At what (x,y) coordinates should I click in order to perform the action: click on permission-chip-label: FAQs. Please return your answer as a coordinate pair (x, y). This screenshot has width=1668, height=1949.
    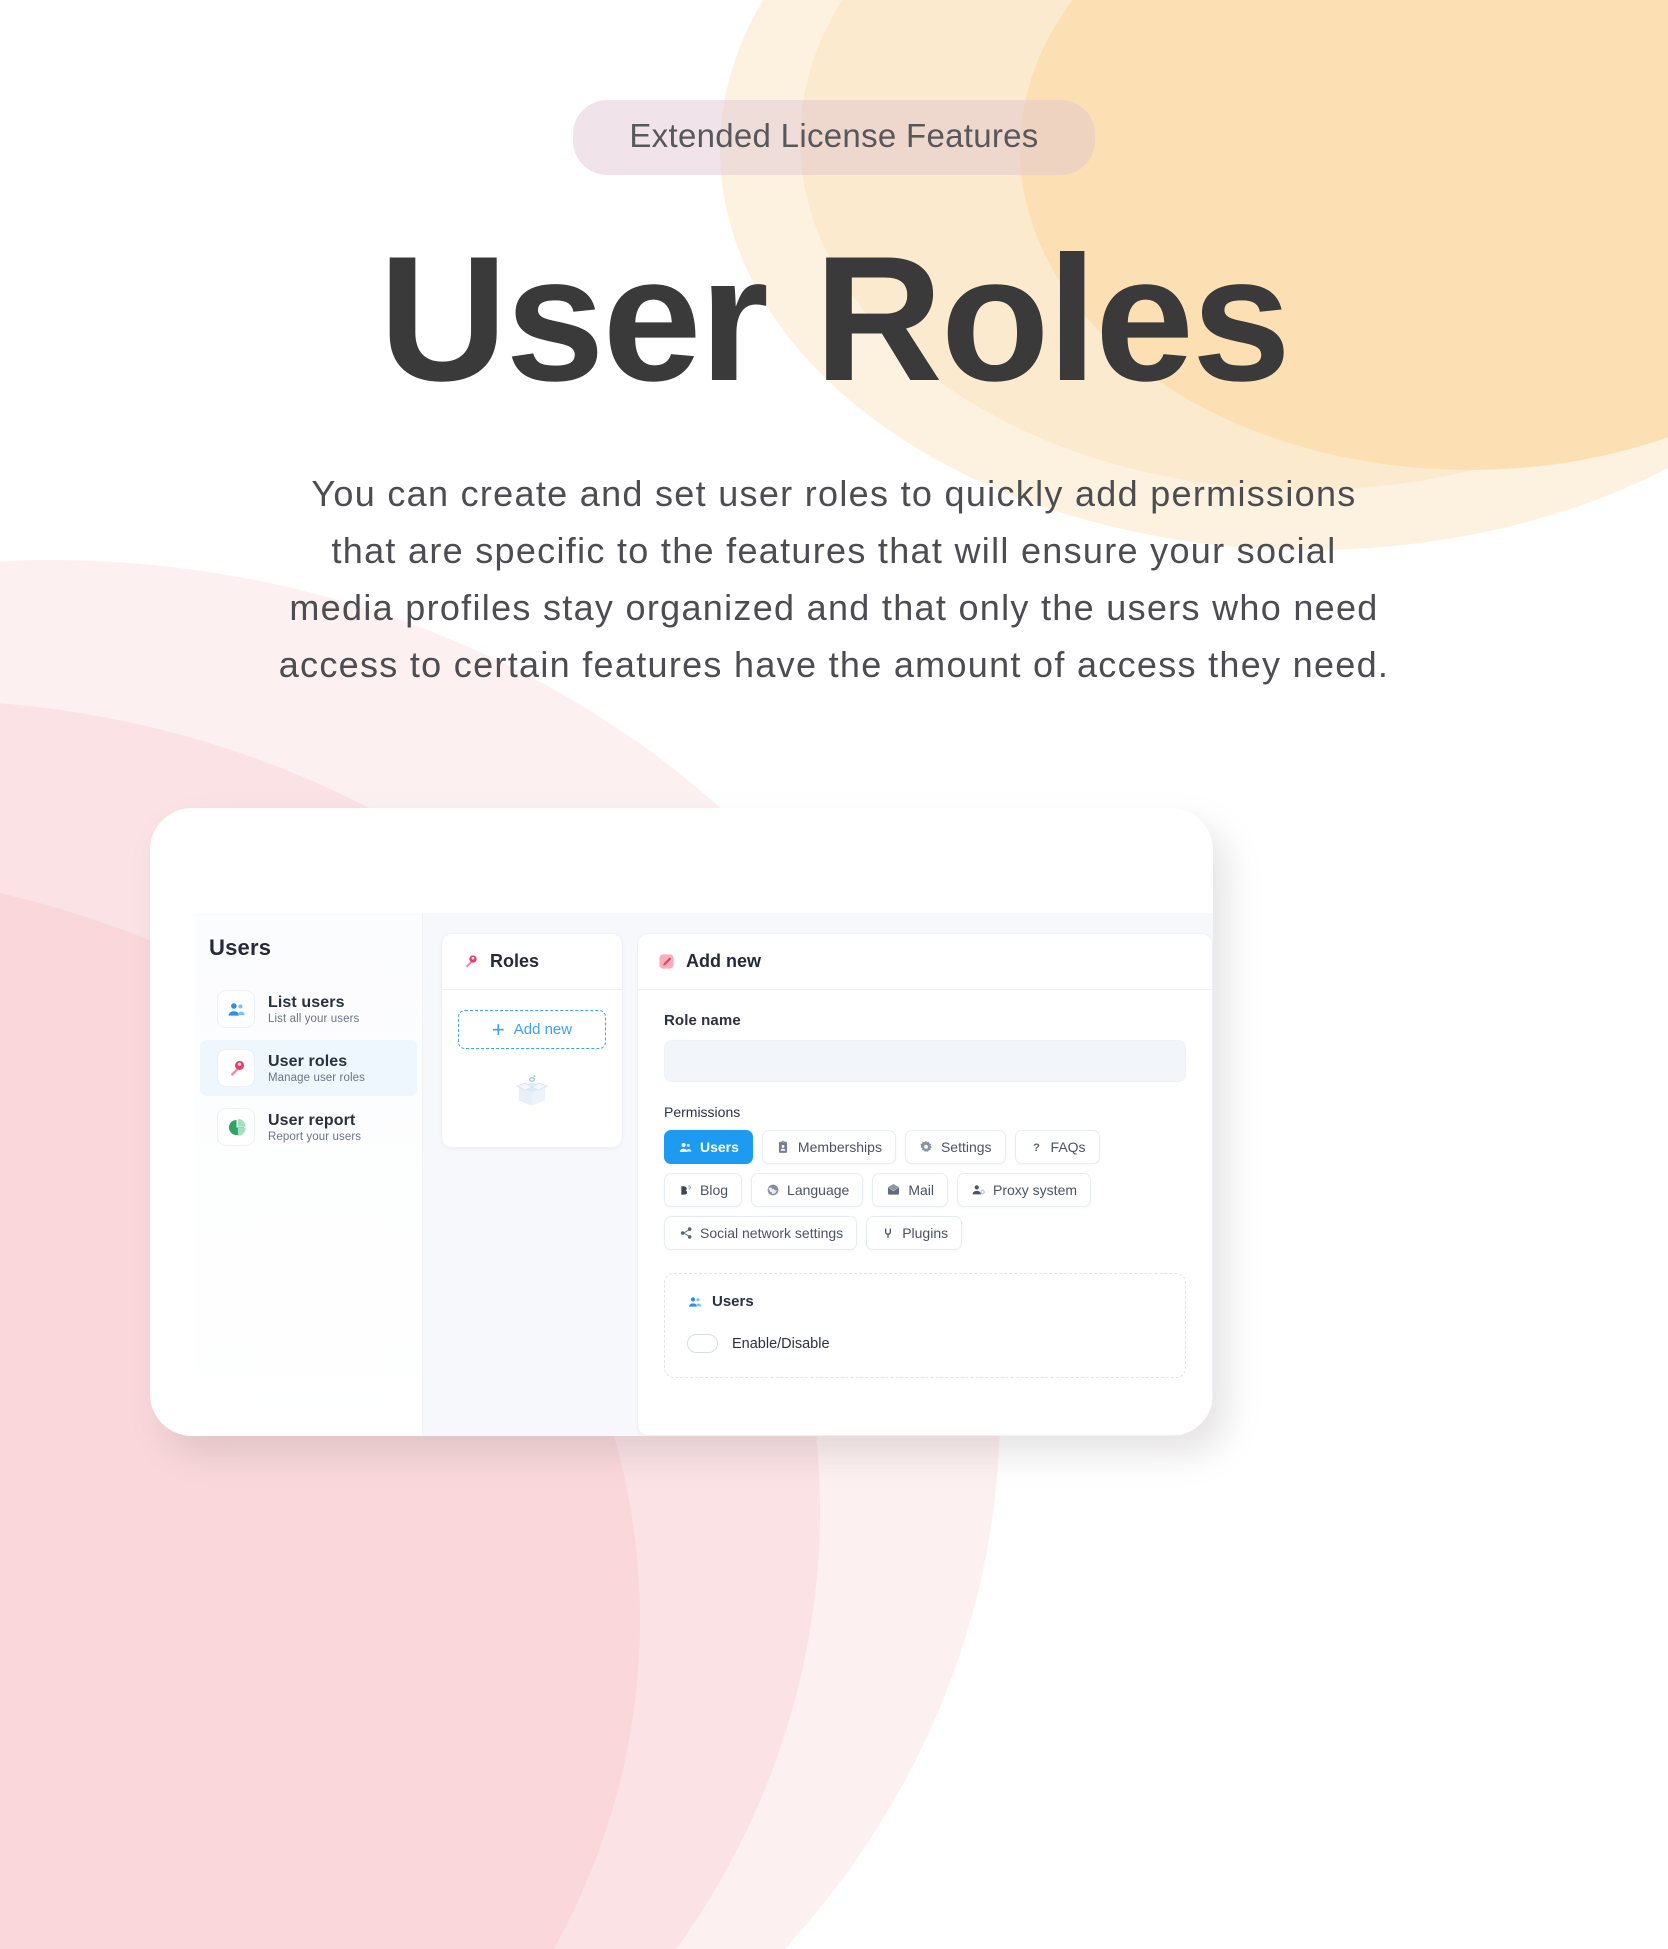
    Looking at the image, I should click on (1068, 1147).